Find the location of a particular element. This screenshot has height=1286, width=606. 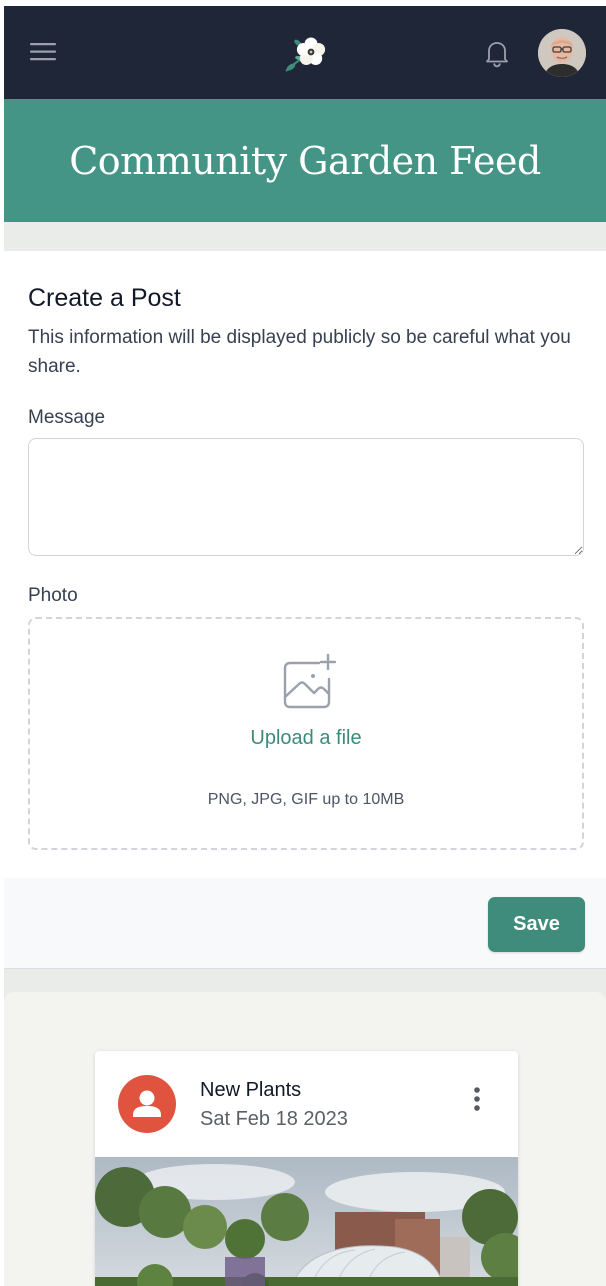

save-button: Save is located at coordinates (536, 924).